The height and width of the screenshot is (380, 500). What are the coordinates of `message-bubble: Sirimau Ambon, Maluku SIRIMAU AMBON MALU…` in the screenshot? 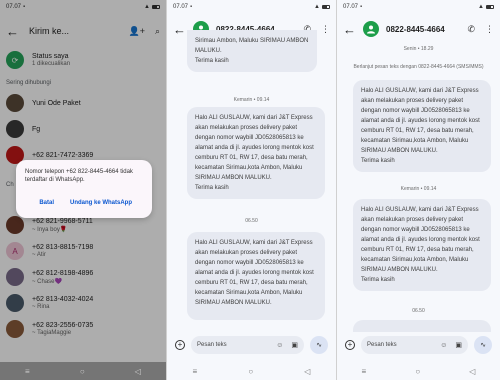 It's located at (252, 51).